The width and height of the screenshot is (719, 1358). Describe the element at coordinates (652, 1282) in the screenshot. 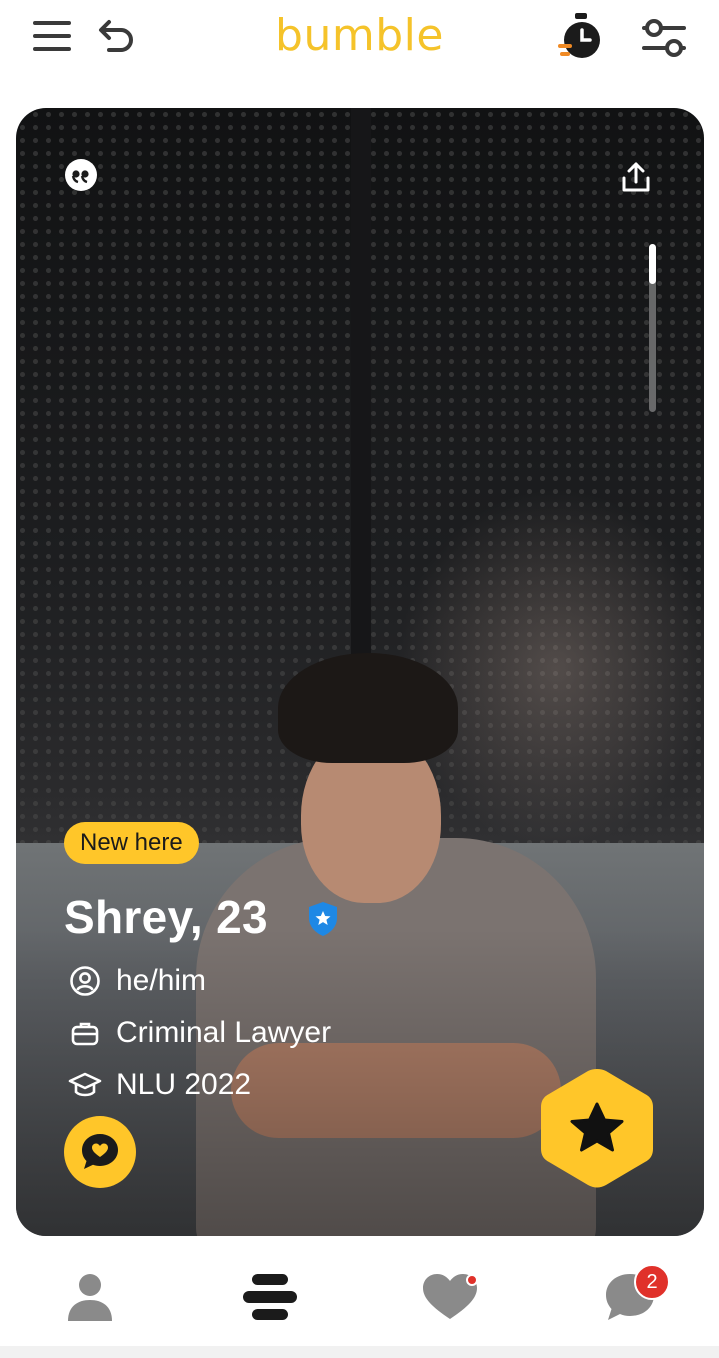

I see `chats-unread-badge: 2` at that location.